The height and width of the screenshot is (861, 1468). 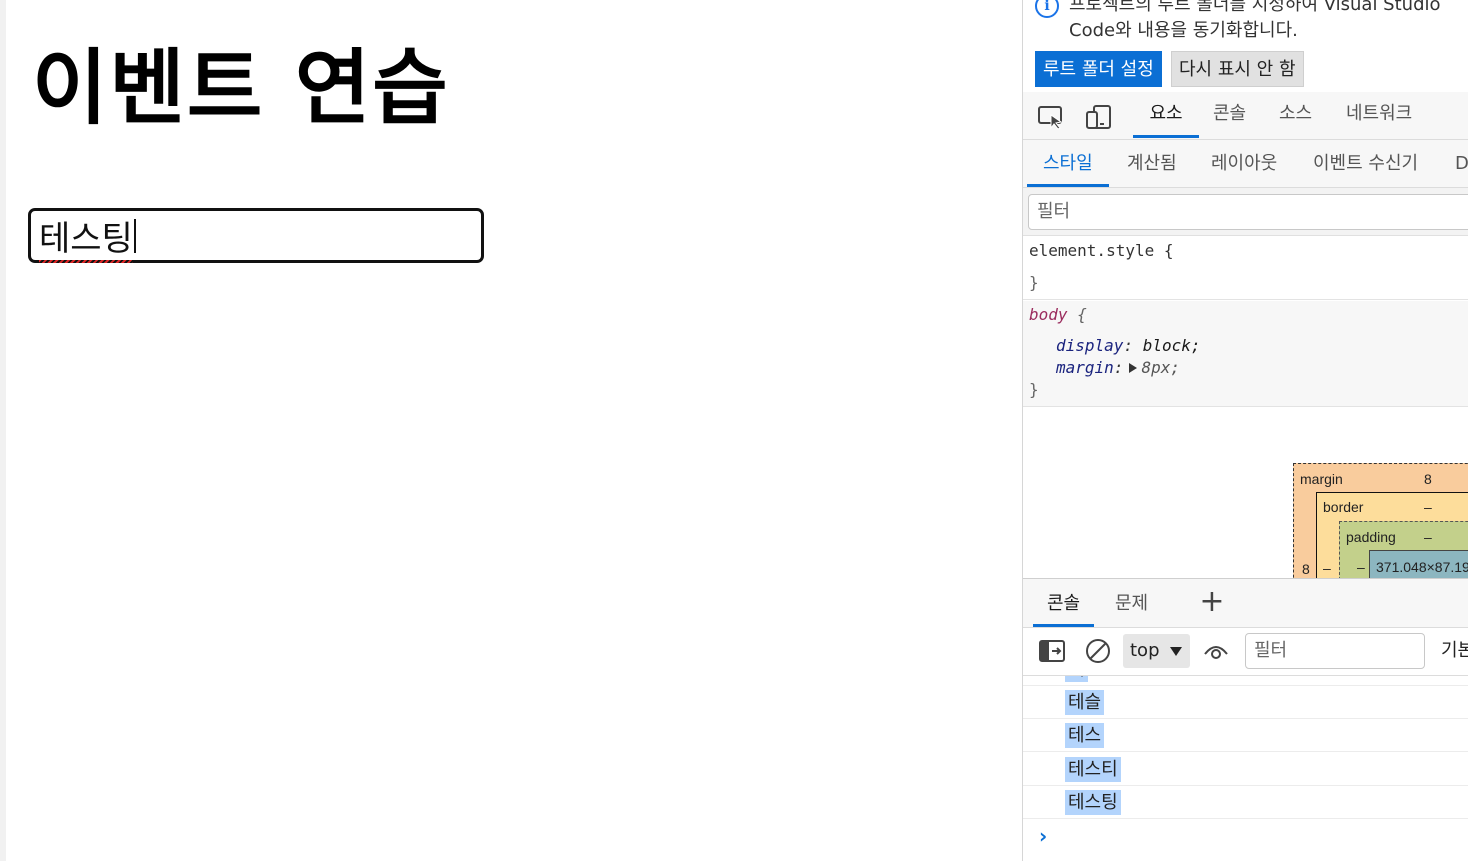 What do you see at coordinates (1145, 650) in the screenshot?
I see `context-selector-value: top` at bounding box center [1145, 650].